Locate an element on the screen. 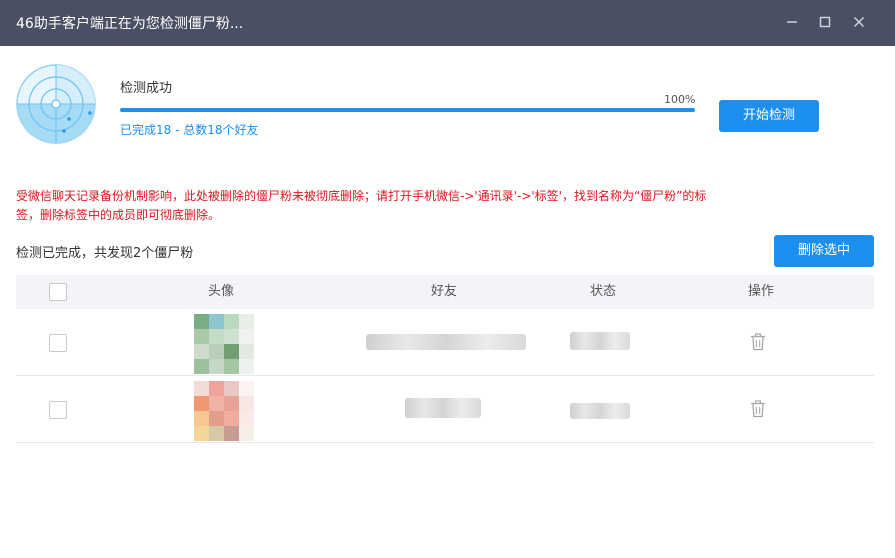 The height and width of the screenshot is (558, 895). progress-detail: 已完成18 - 总数18个好友 is located at coordinates (189, 130).